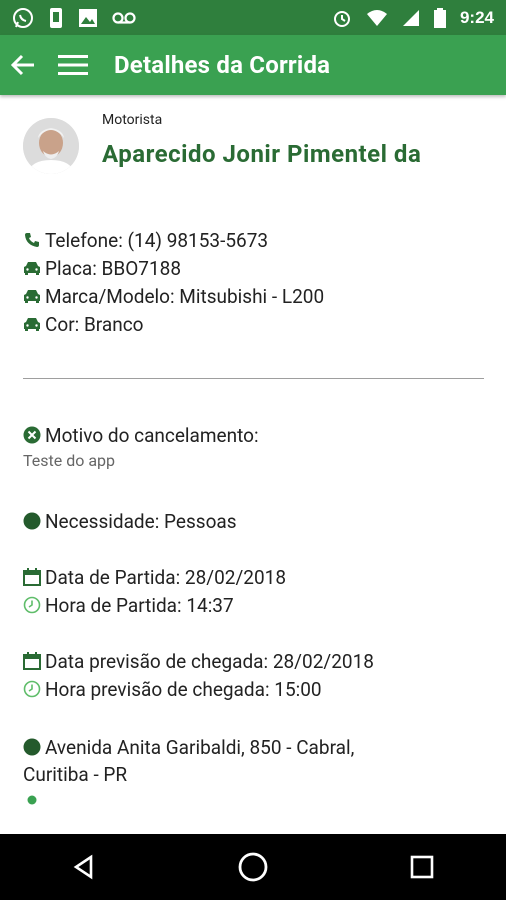  What do you see at coordinates (51, 146) in the screenshot?
I see `driver-avatar` at bounding box center [51, 146].